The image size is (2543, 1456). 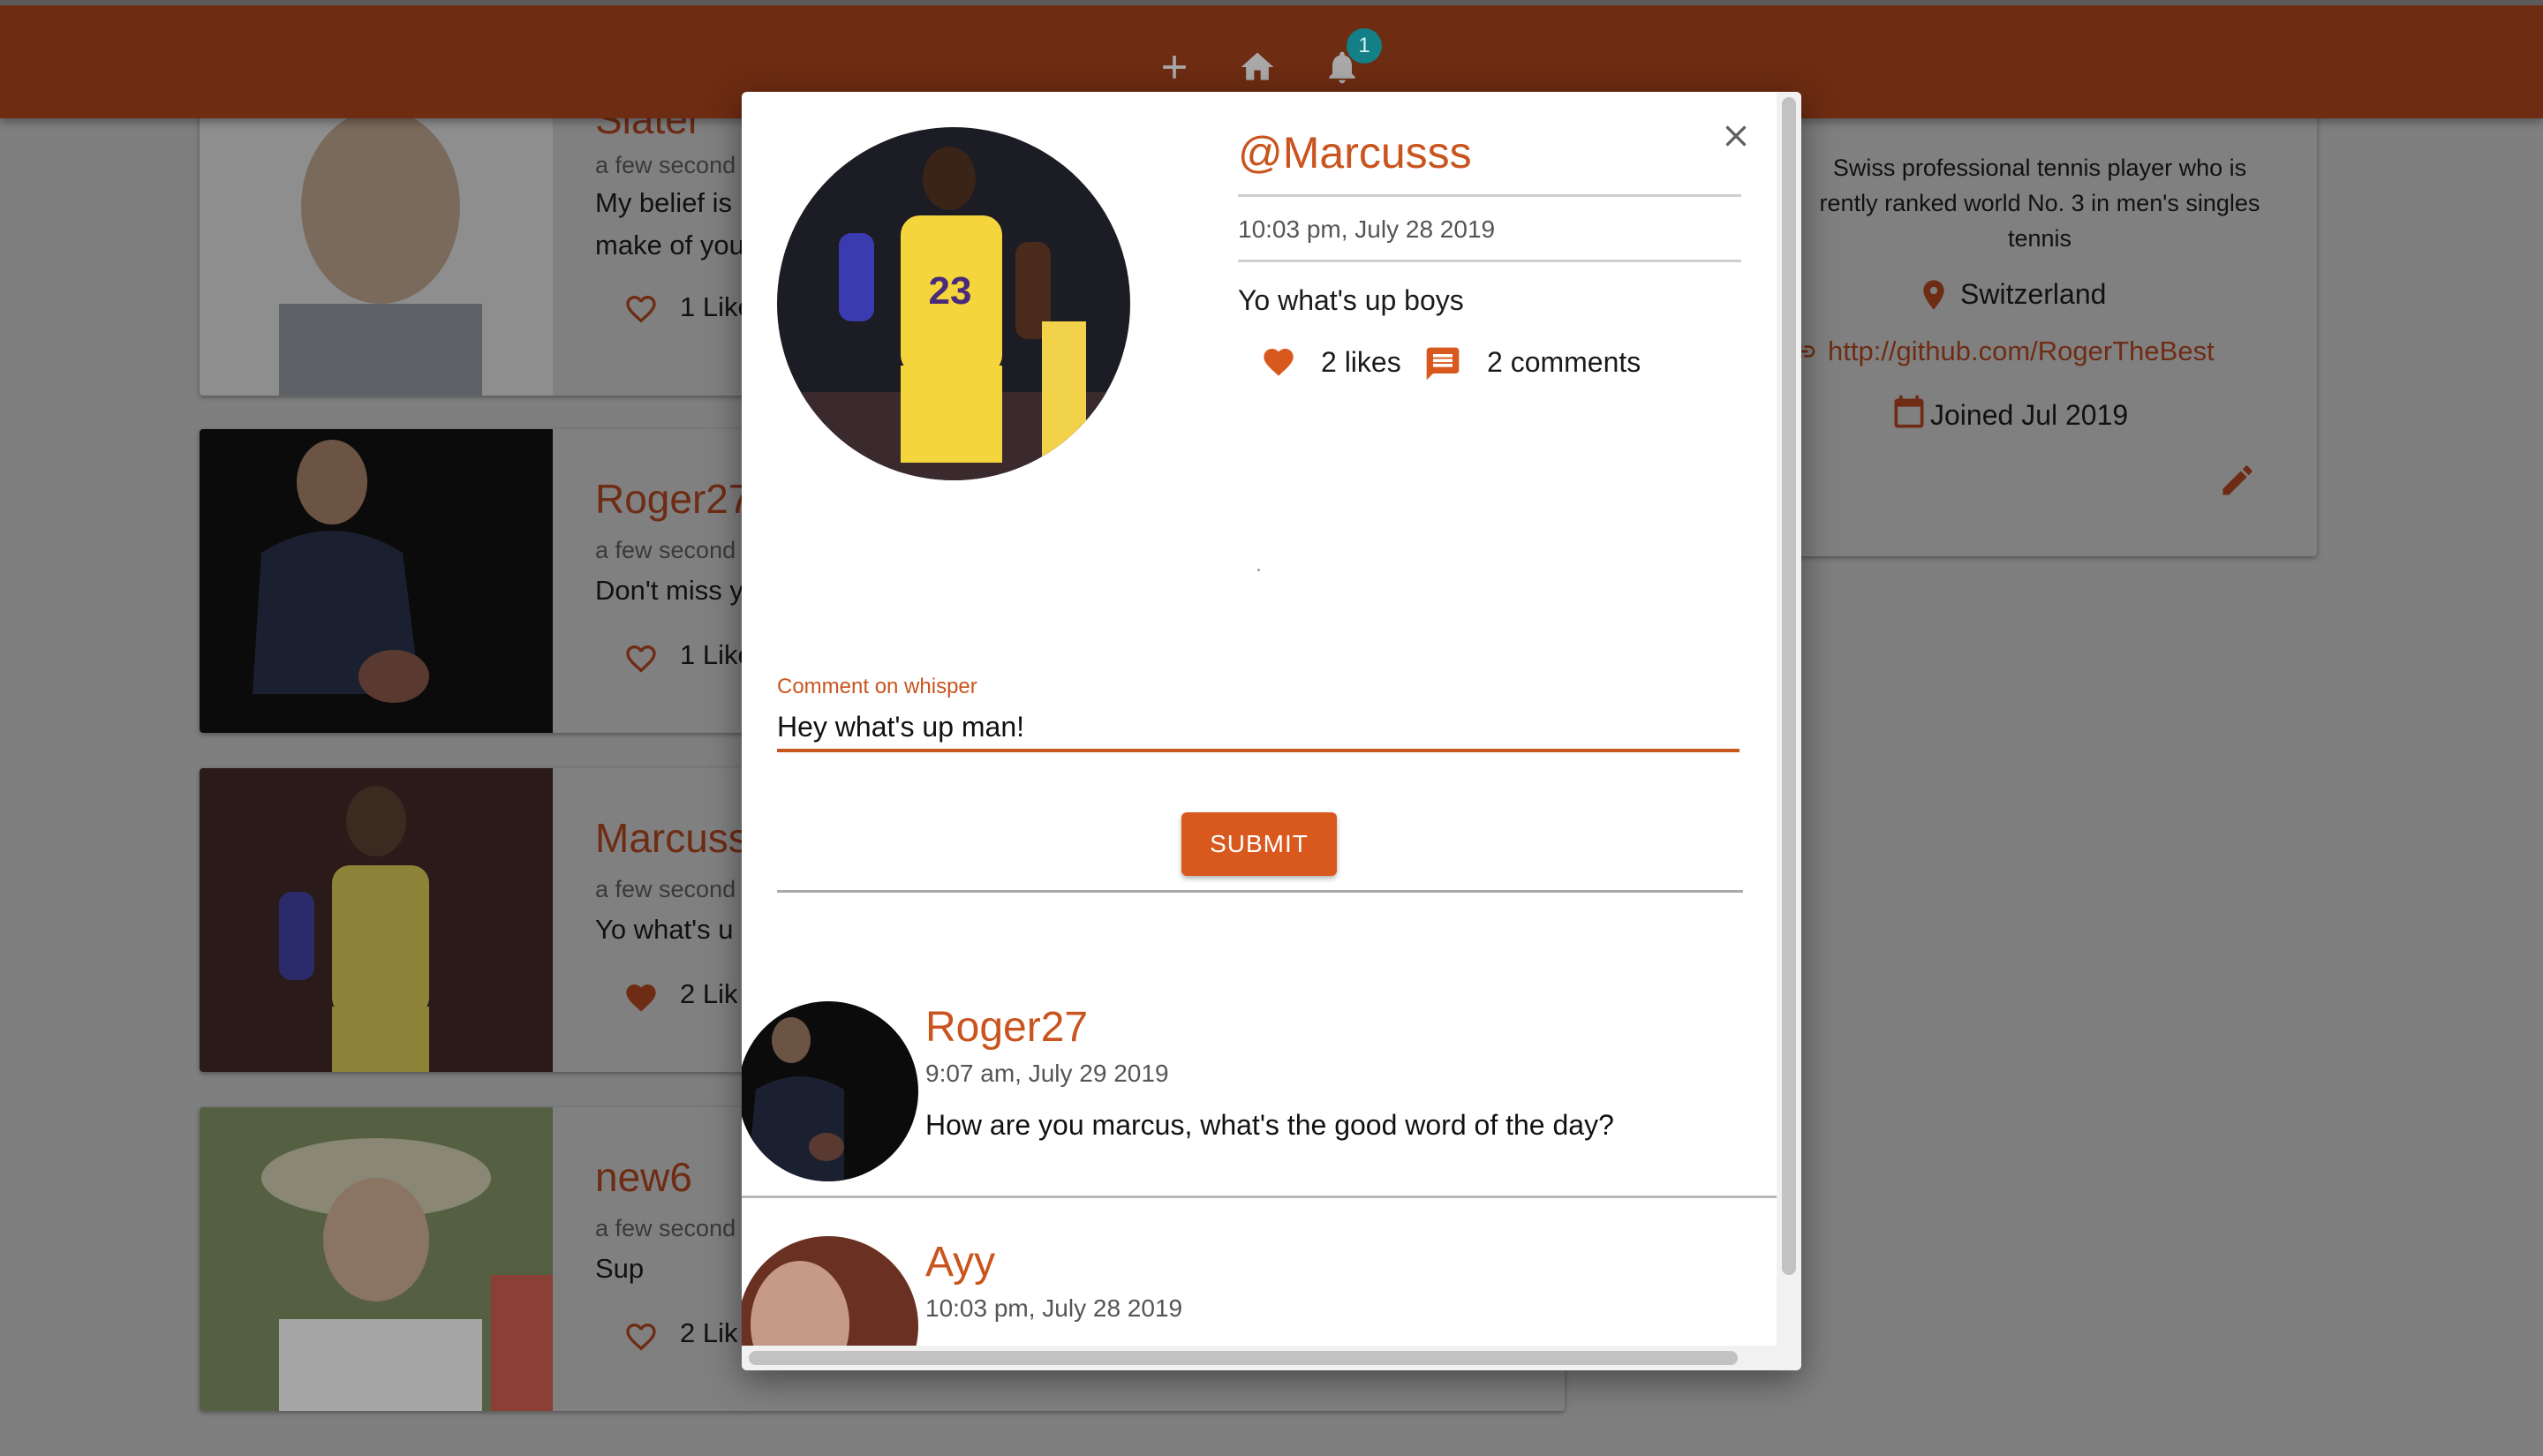 What do you see at coordinates (1174, 67) in the screenshot?
I see `plus-icon` at bounding box center [1174, 67].